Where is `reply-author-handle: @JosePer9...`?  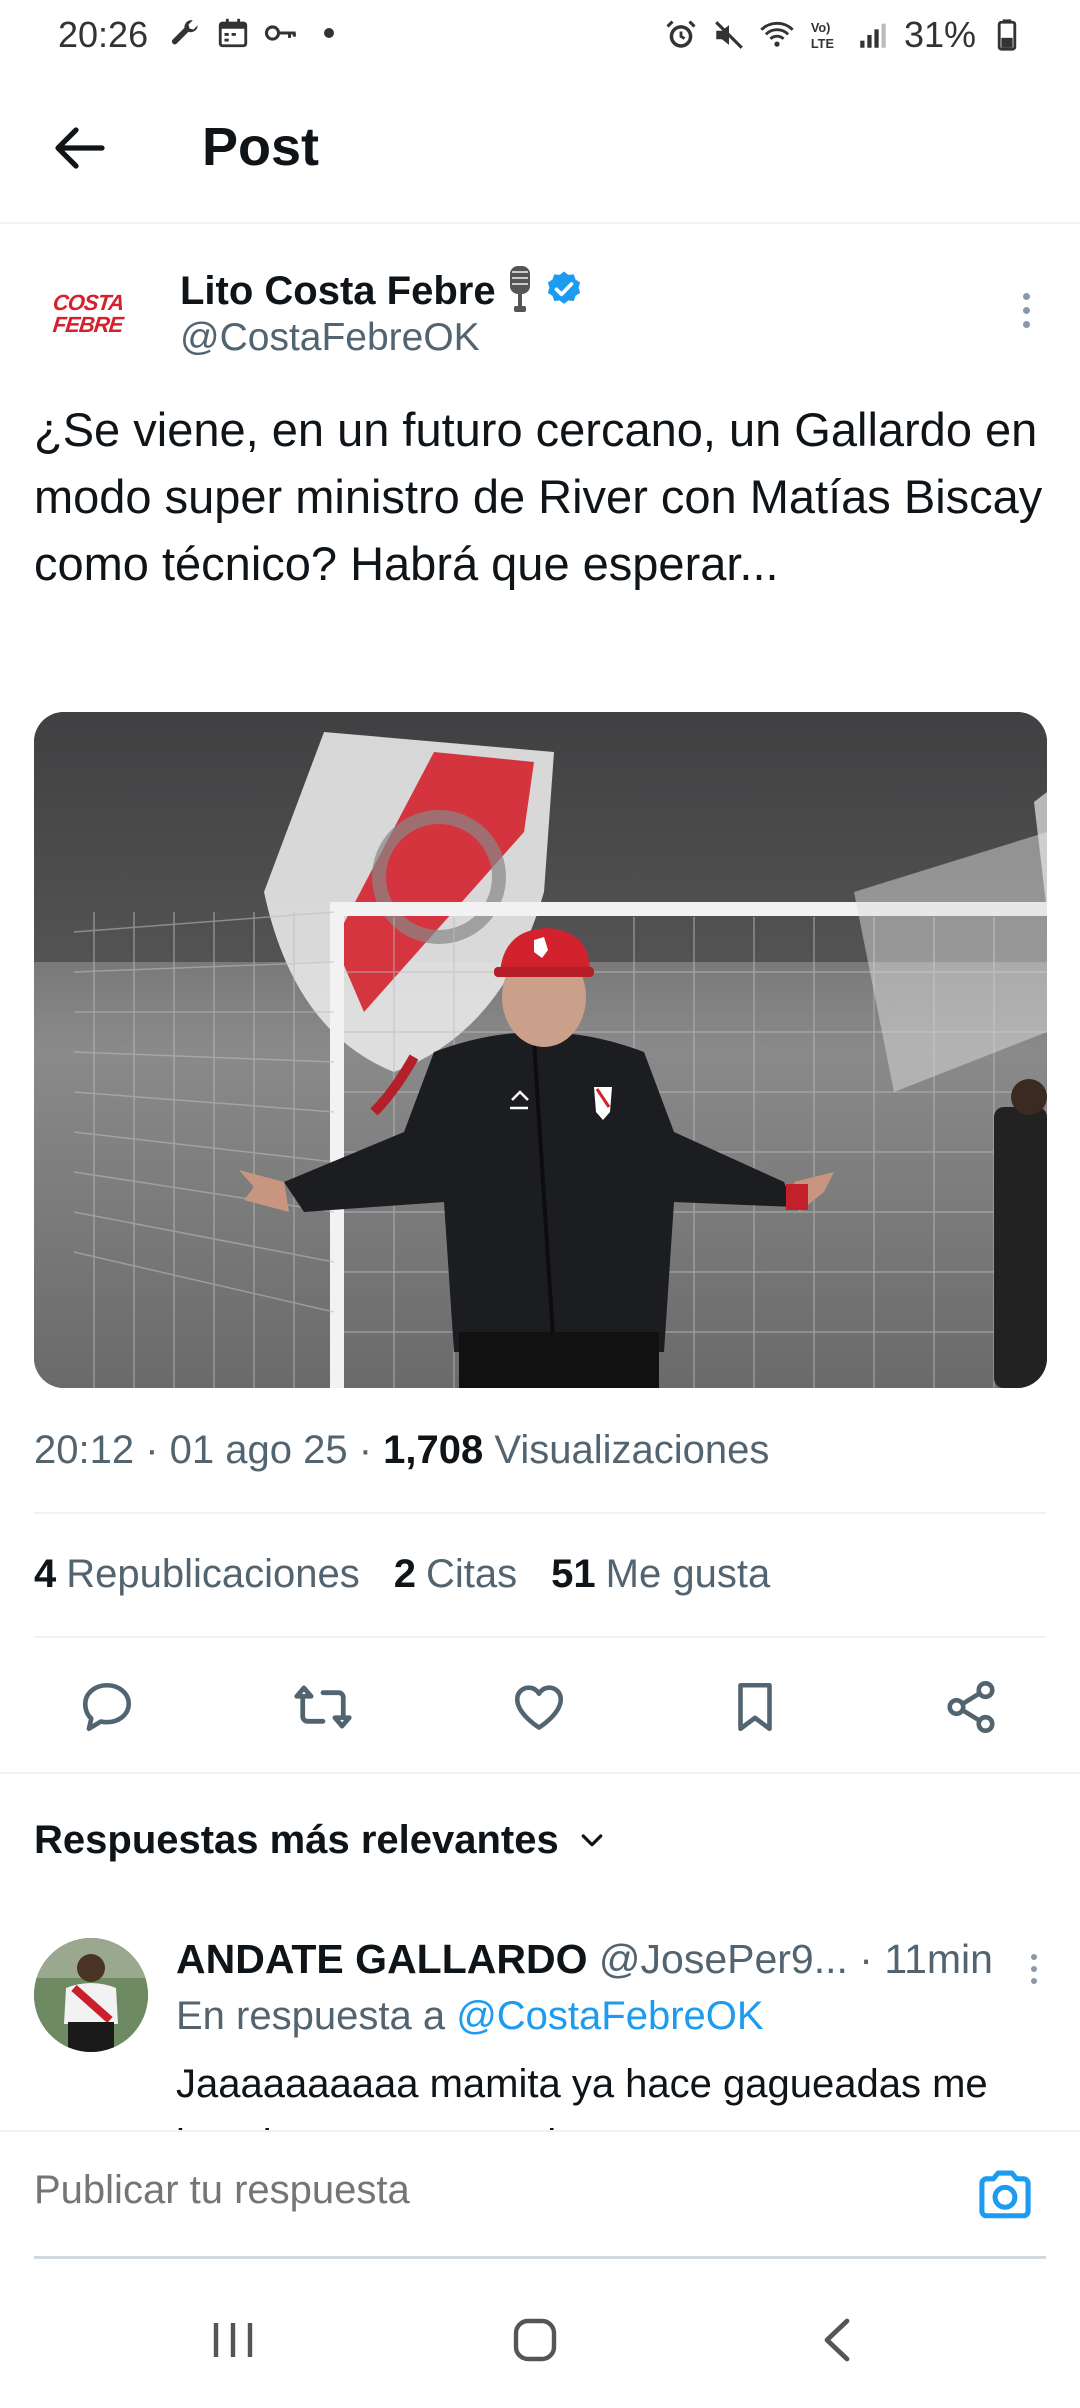 reply-author-handle: @JosePer9... is located at coordinates (723, 1959).